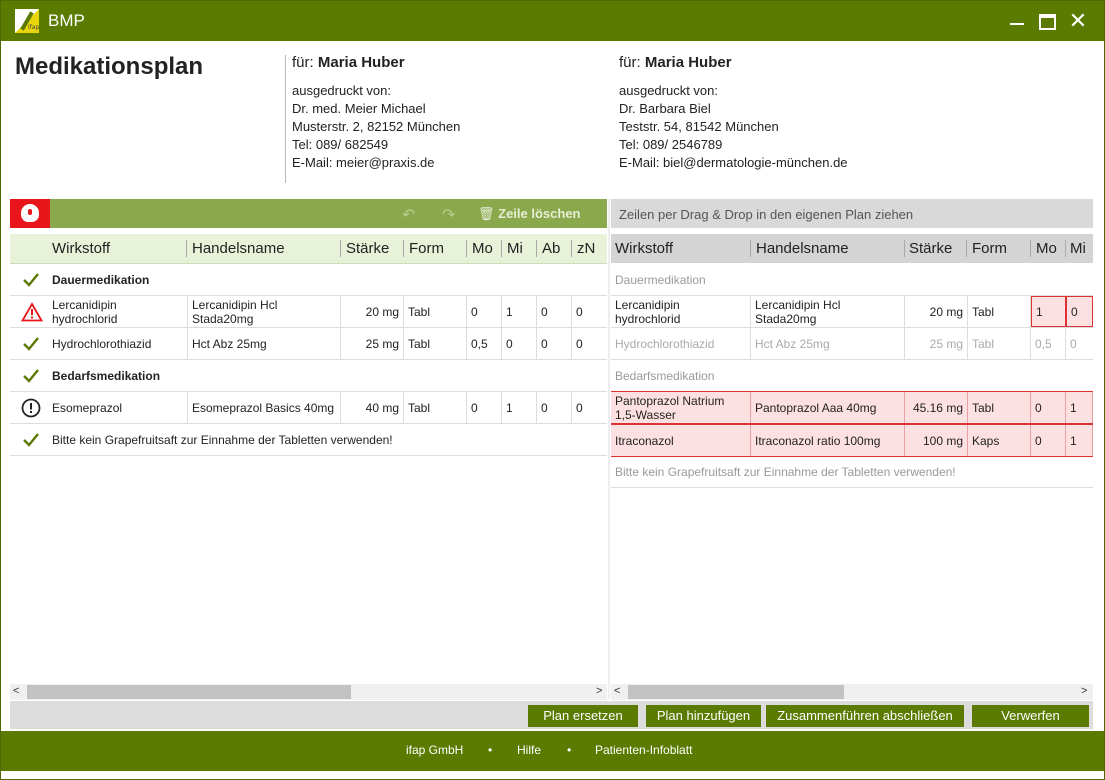 This screenshot has width=1105, height=780. I want to click on cell-mo: 1, so click(1048, 311).